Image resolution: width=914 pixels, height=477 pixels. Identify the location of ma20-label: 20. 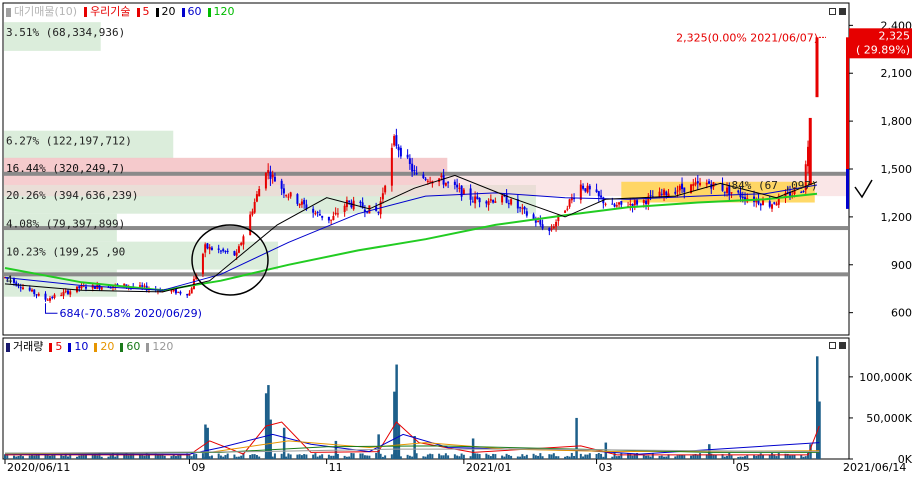
(169, 12).